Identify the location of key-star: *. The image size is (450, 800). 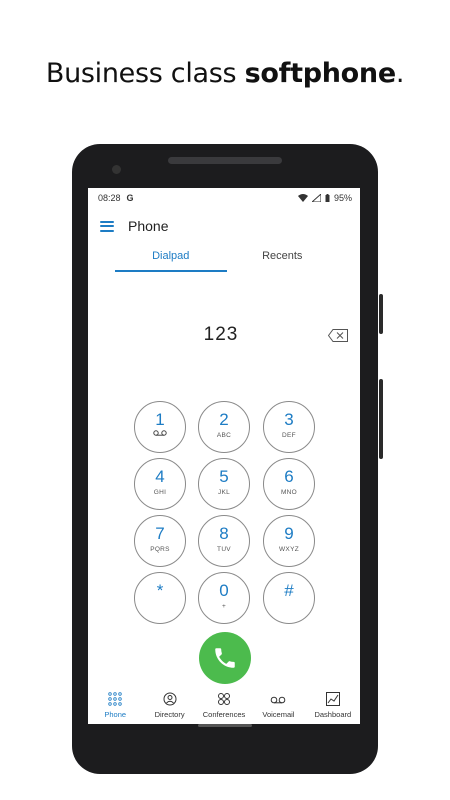
(160, 598).